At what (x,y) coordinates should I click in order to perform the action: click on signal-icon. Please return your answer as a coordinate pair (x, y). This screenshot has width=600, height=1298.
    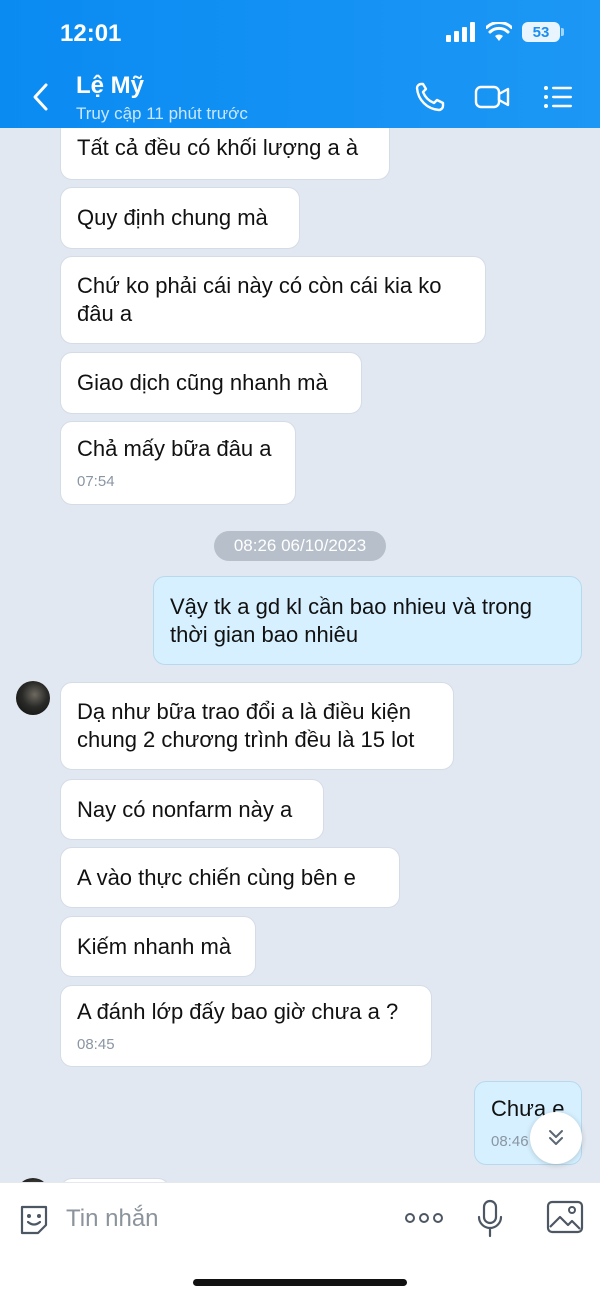
    Looking at the image, I should click on (460, 32).